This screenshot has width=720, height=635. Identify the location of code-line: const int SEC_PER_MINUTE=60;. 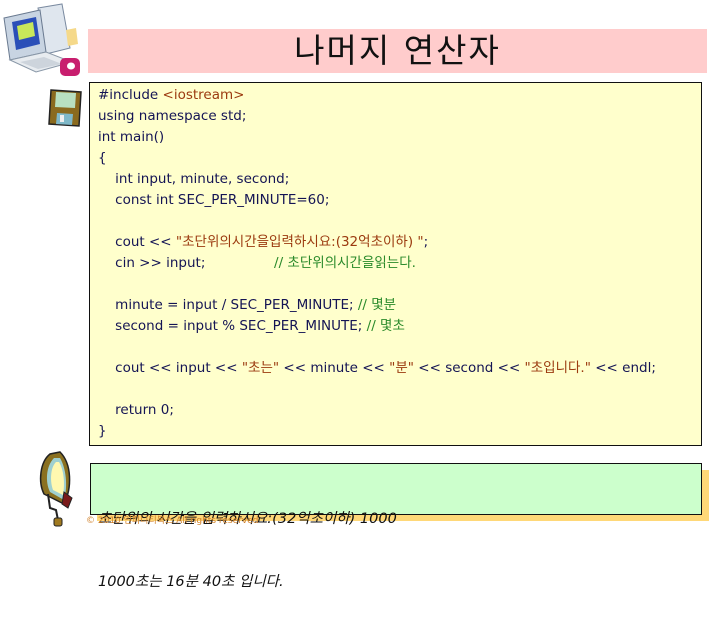
(377, 200).